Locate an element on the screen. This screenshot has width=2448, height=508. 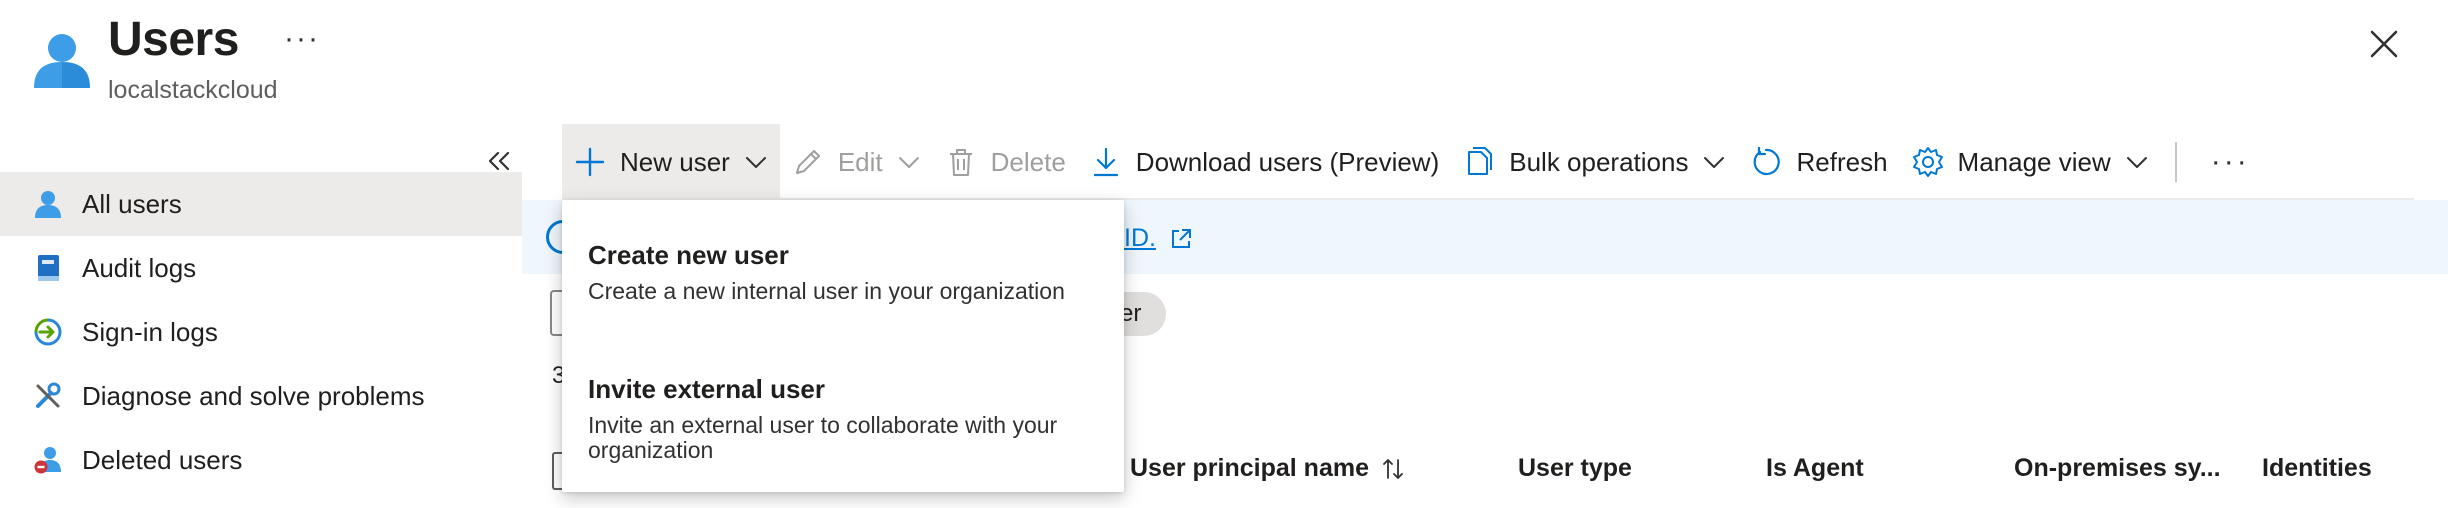
users-page-icon is located at coordinates (62, 61).